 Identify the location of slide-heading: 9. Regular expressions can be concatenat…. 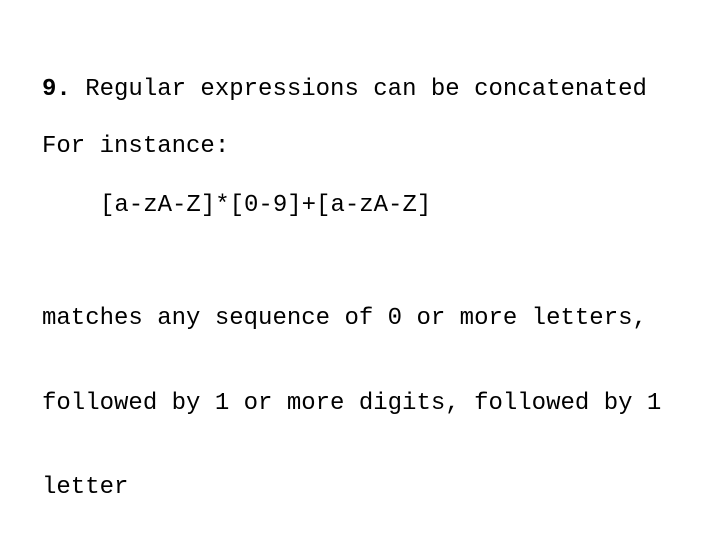
(344, 90).